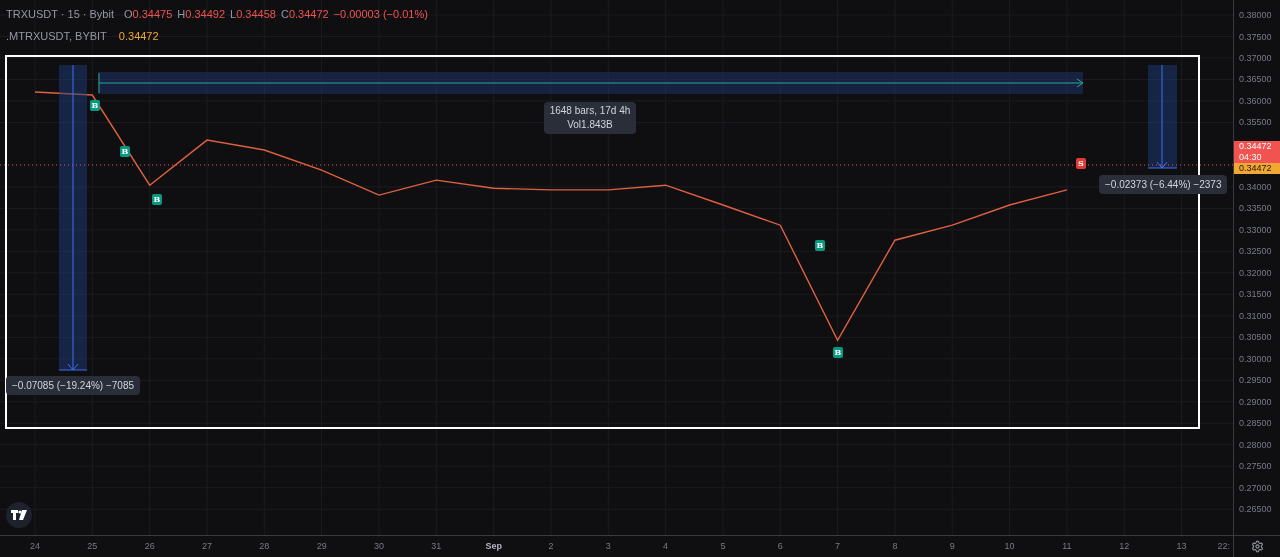 The width and height of the screenshot is (1280, 557). What do you see at coordinates (56, 35) in the screenshot?
I see `indicator-name: .MTRXUSDT, BYBIT` at bounding box center [56, 35].